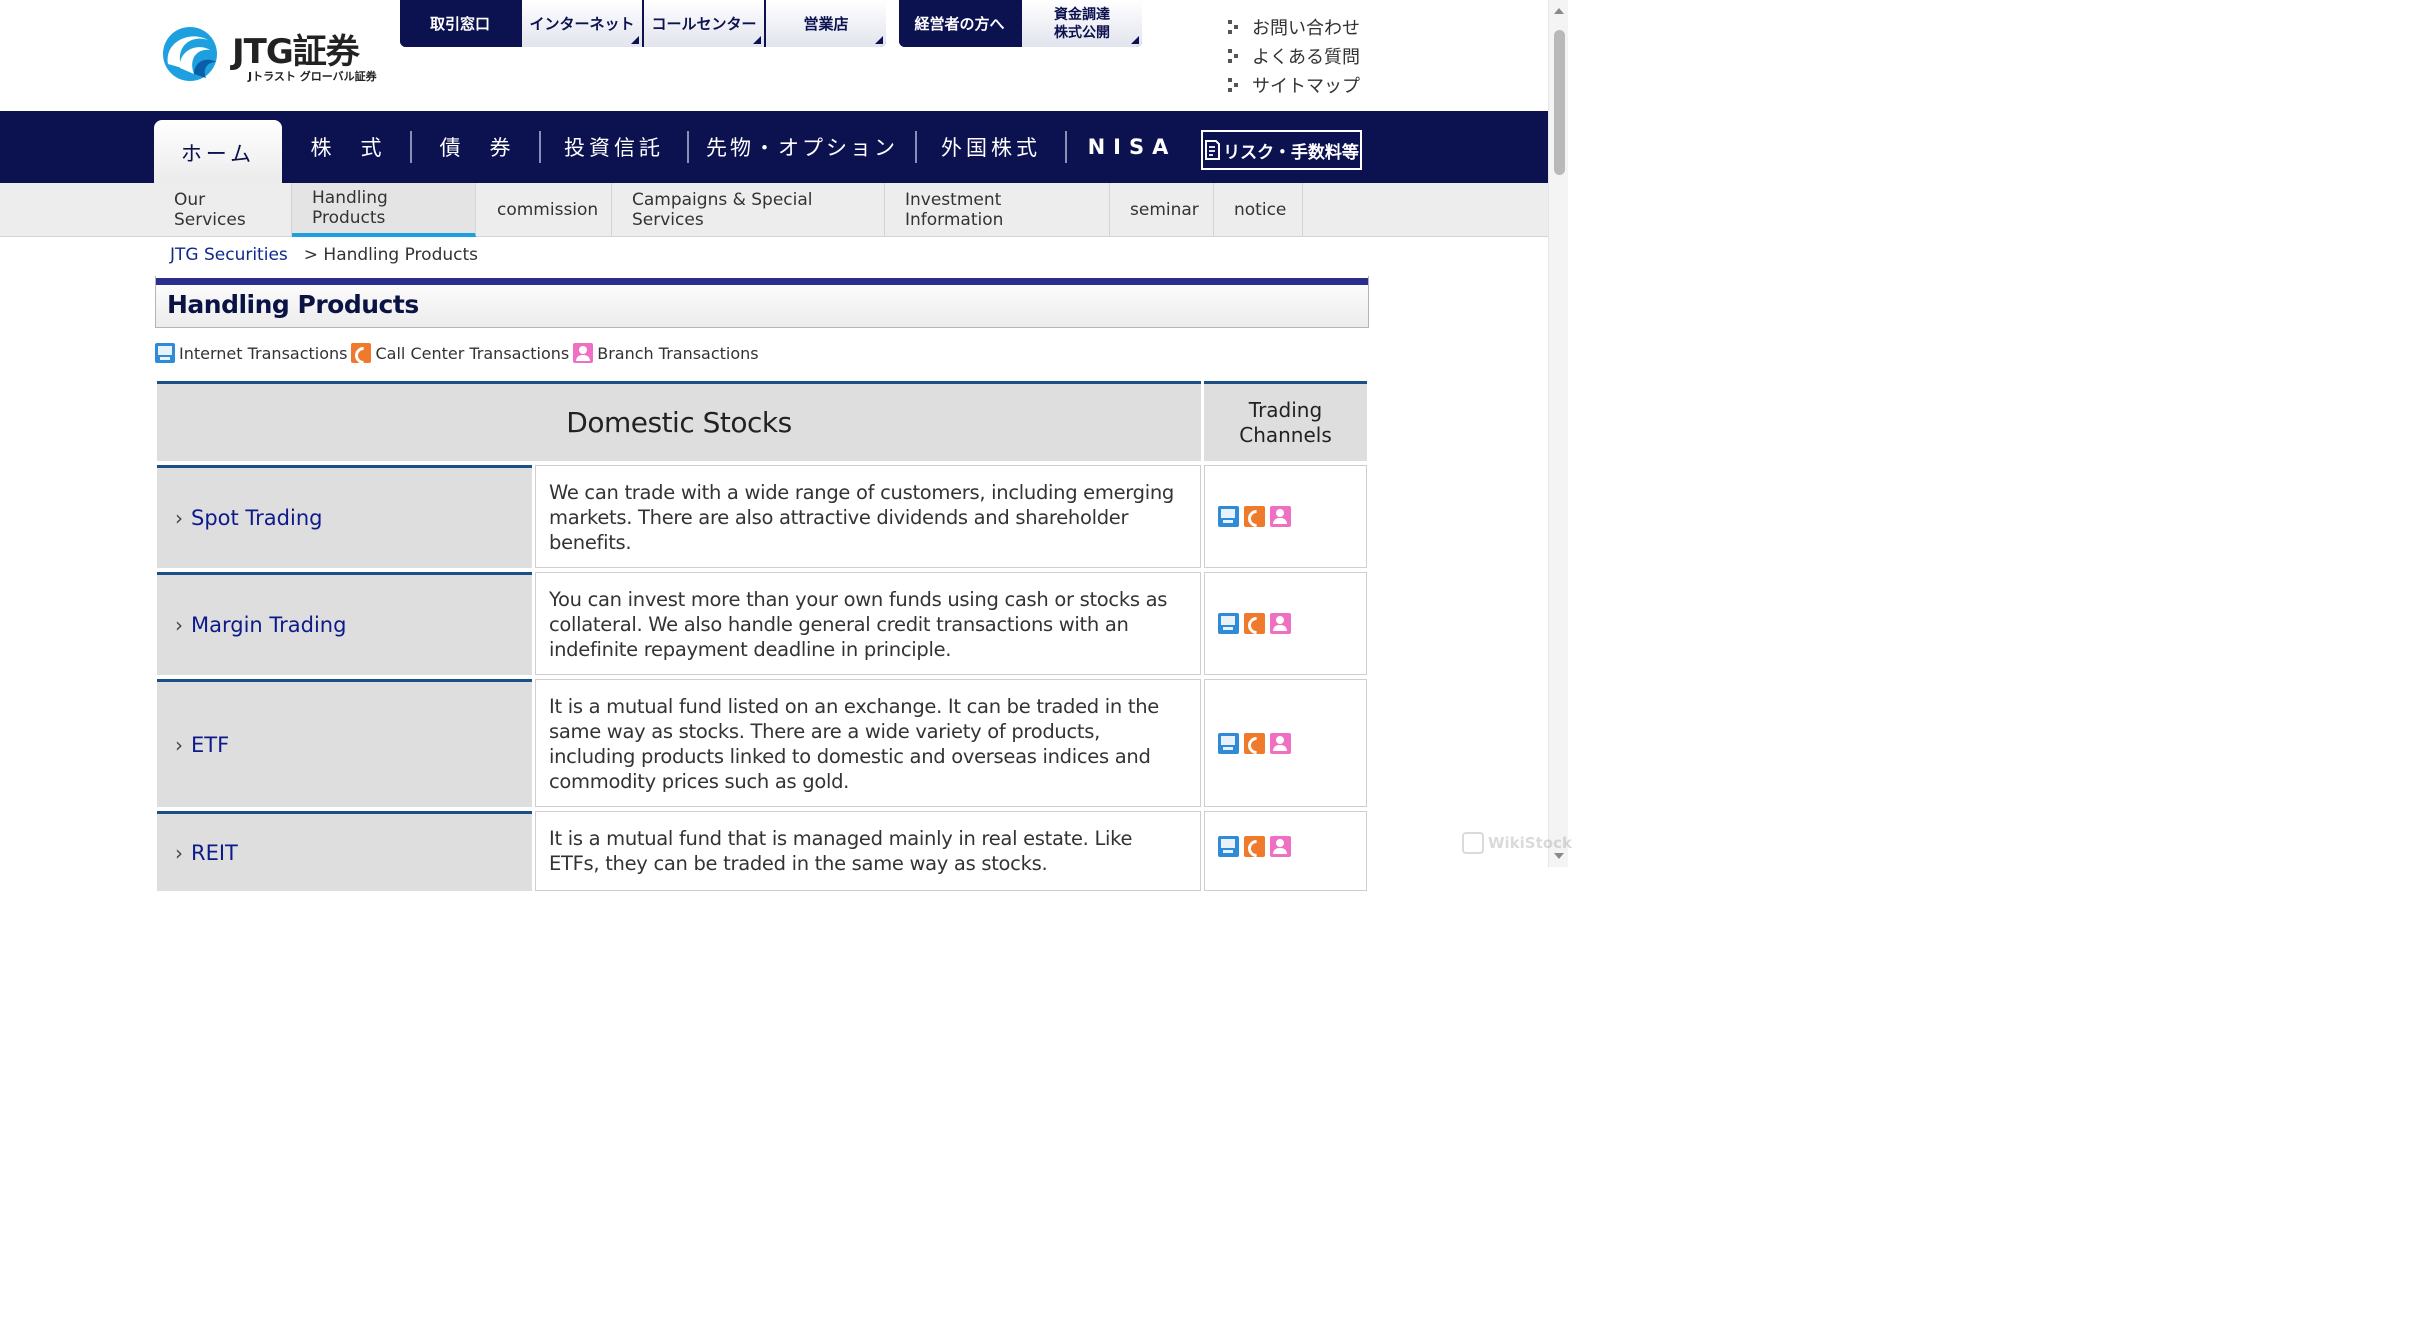 This screenshot has width=2426, height=1341. What do you see at coordinates (344, 516) in the screenshot?
I see `product-link-spot-trading: › Spot Trading` at bounding box center [344, 516].